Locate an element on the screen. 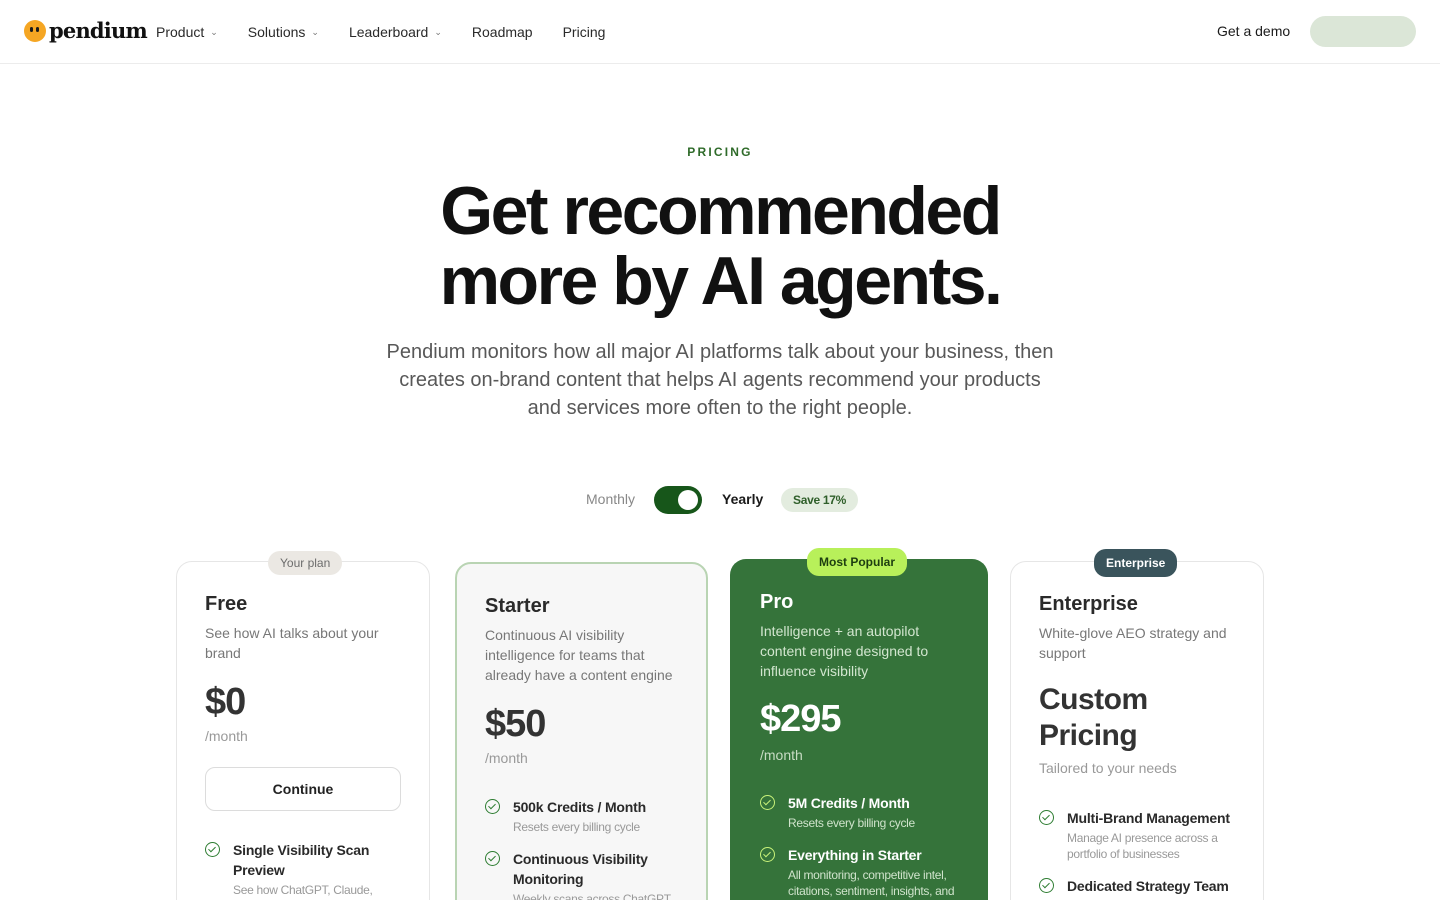 This screenshot has width=1440, height=900. enterprise-badge: Enterprise is located at coordinates (1136, 563).